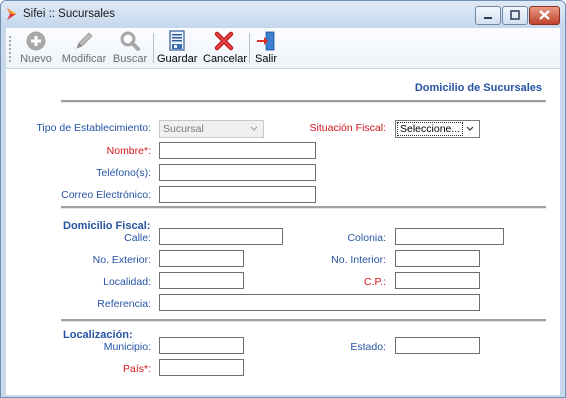 This screenshot has width=566, height=398. Describe the element at coordinates (36, 41) in the screenshot. I see `add-icon` at that location.